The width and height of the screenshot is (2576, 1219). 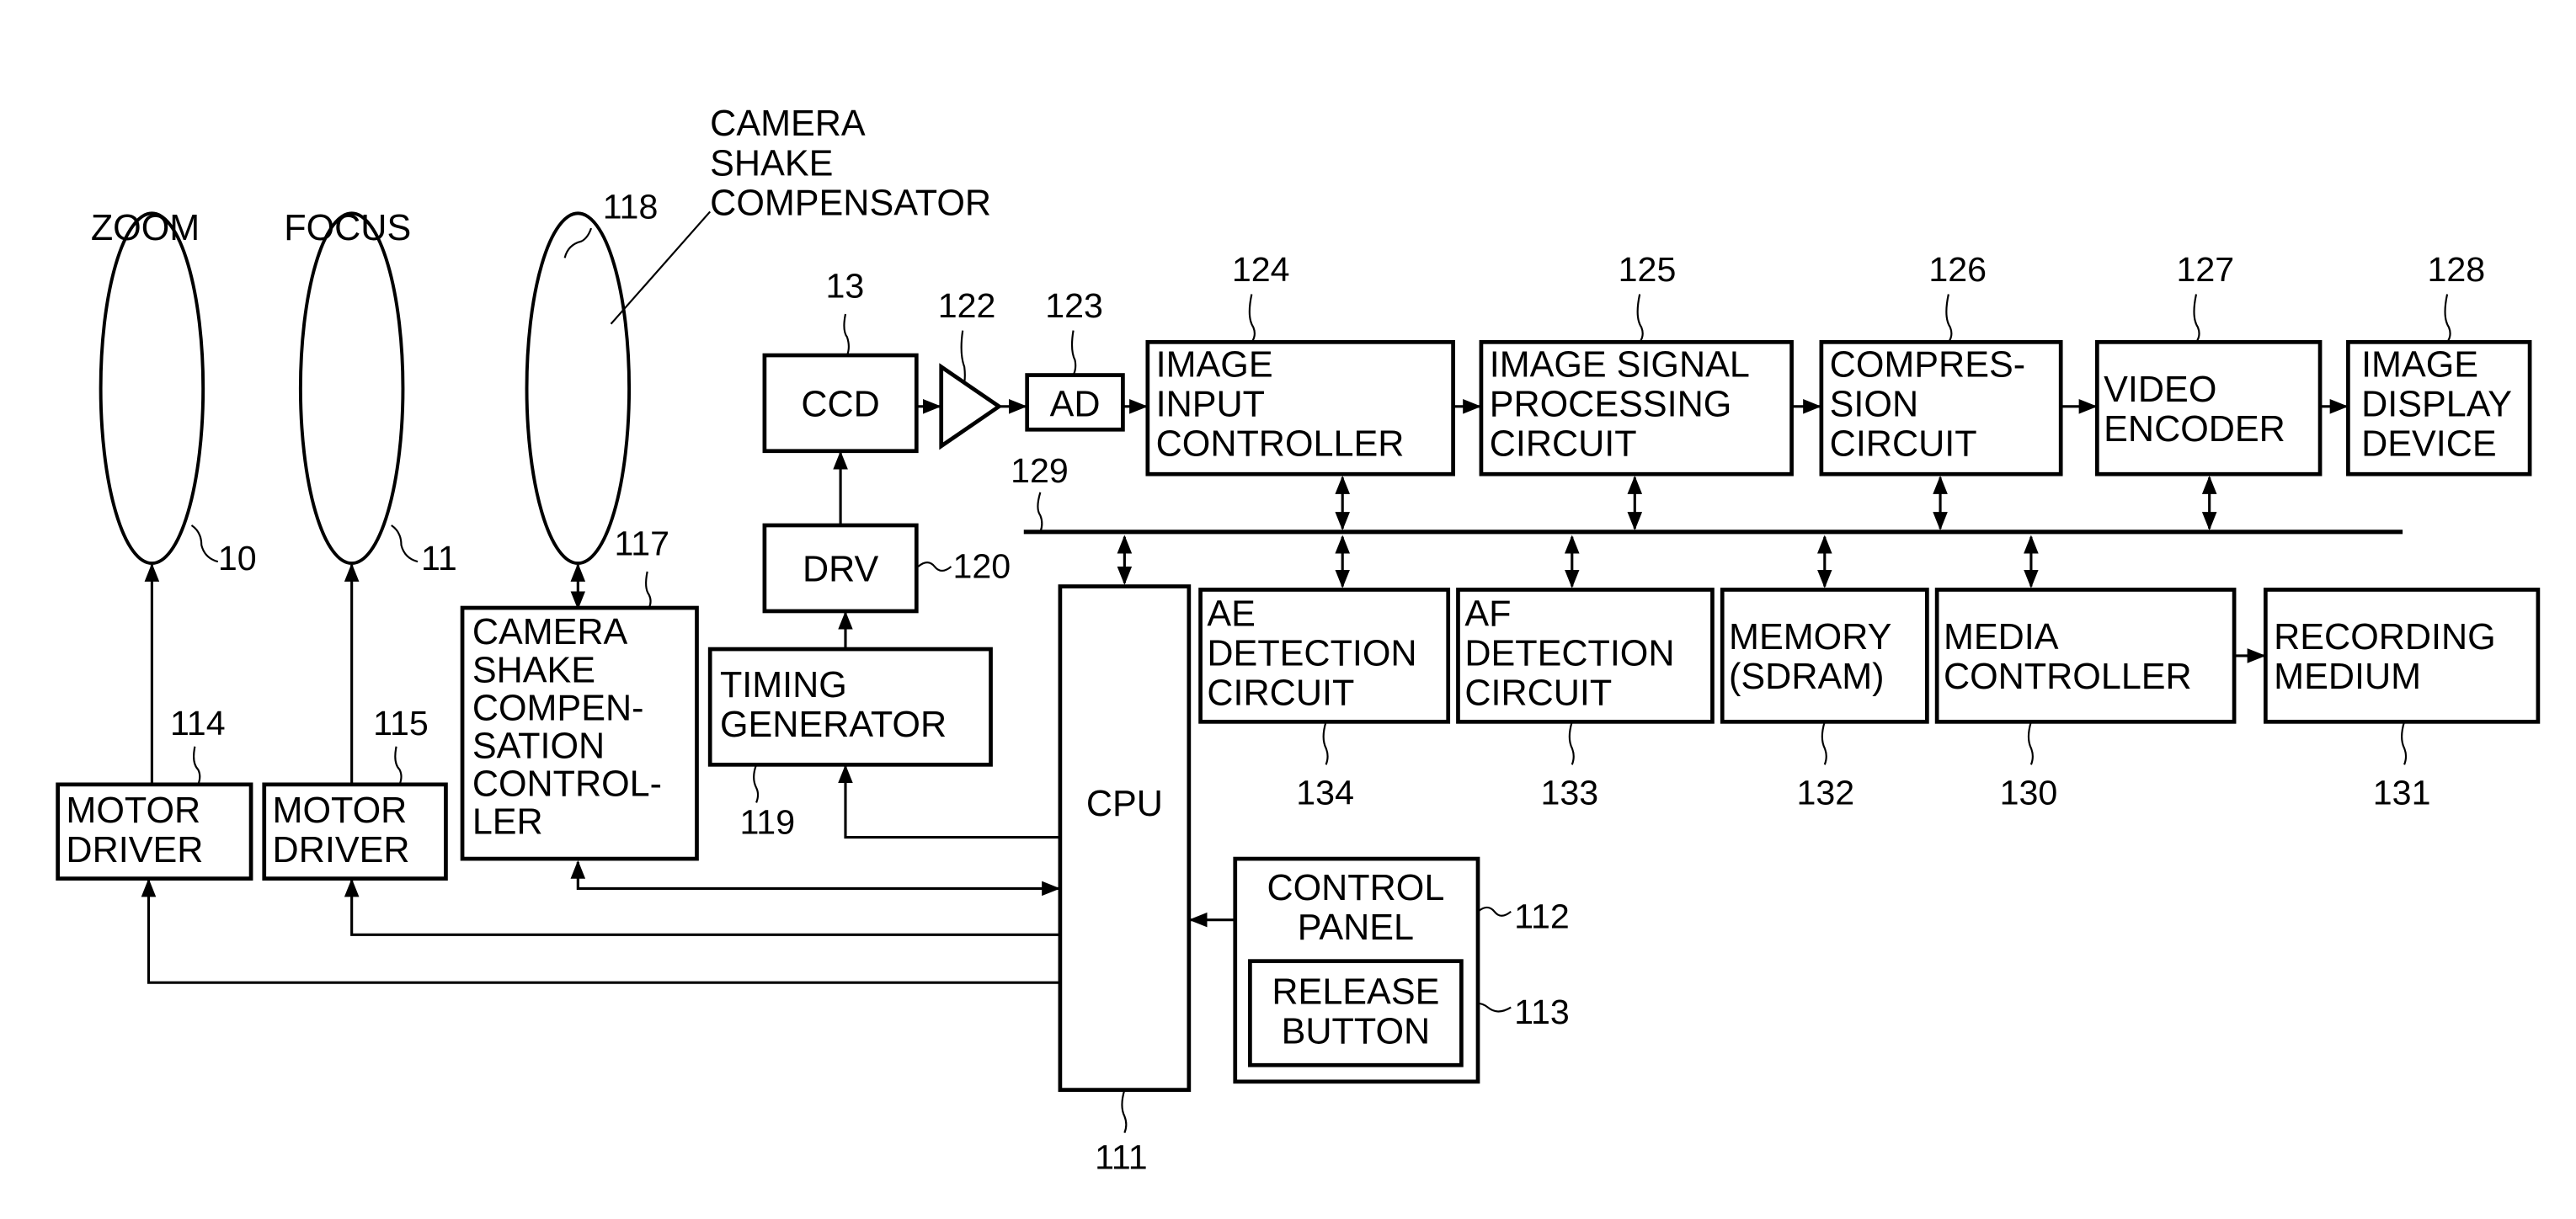 I want to click on af-detection-label: DETECTION, so click(x=1569, y=654).